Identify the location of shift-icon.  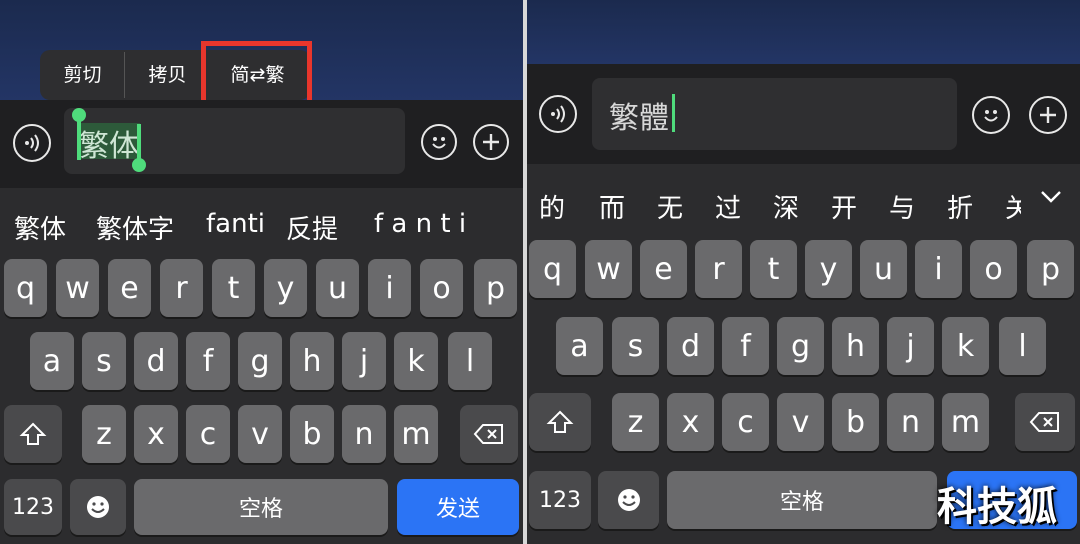
(560, 421).